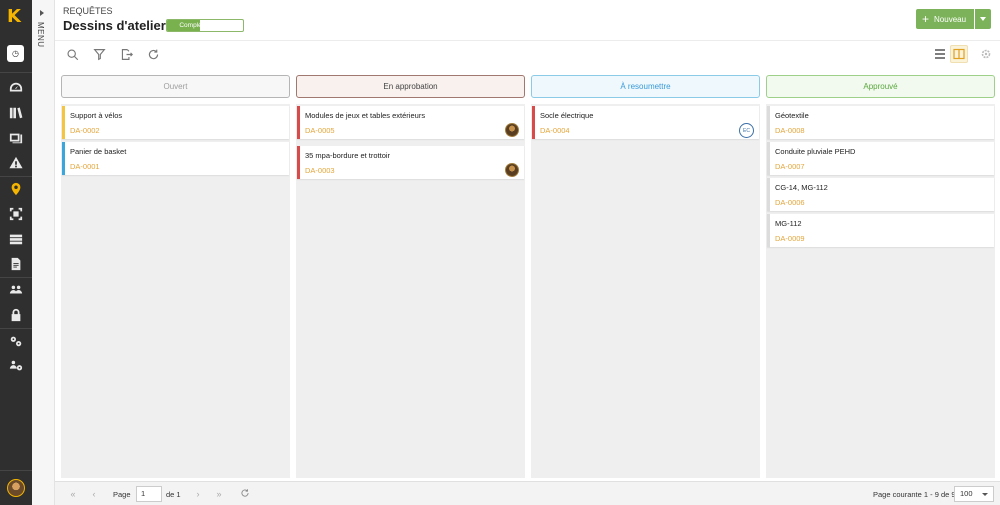  What do you see at coordinates (410, 86) in the screenshot?
I see `column-header: En approbation` at bounding box center [410, 86].